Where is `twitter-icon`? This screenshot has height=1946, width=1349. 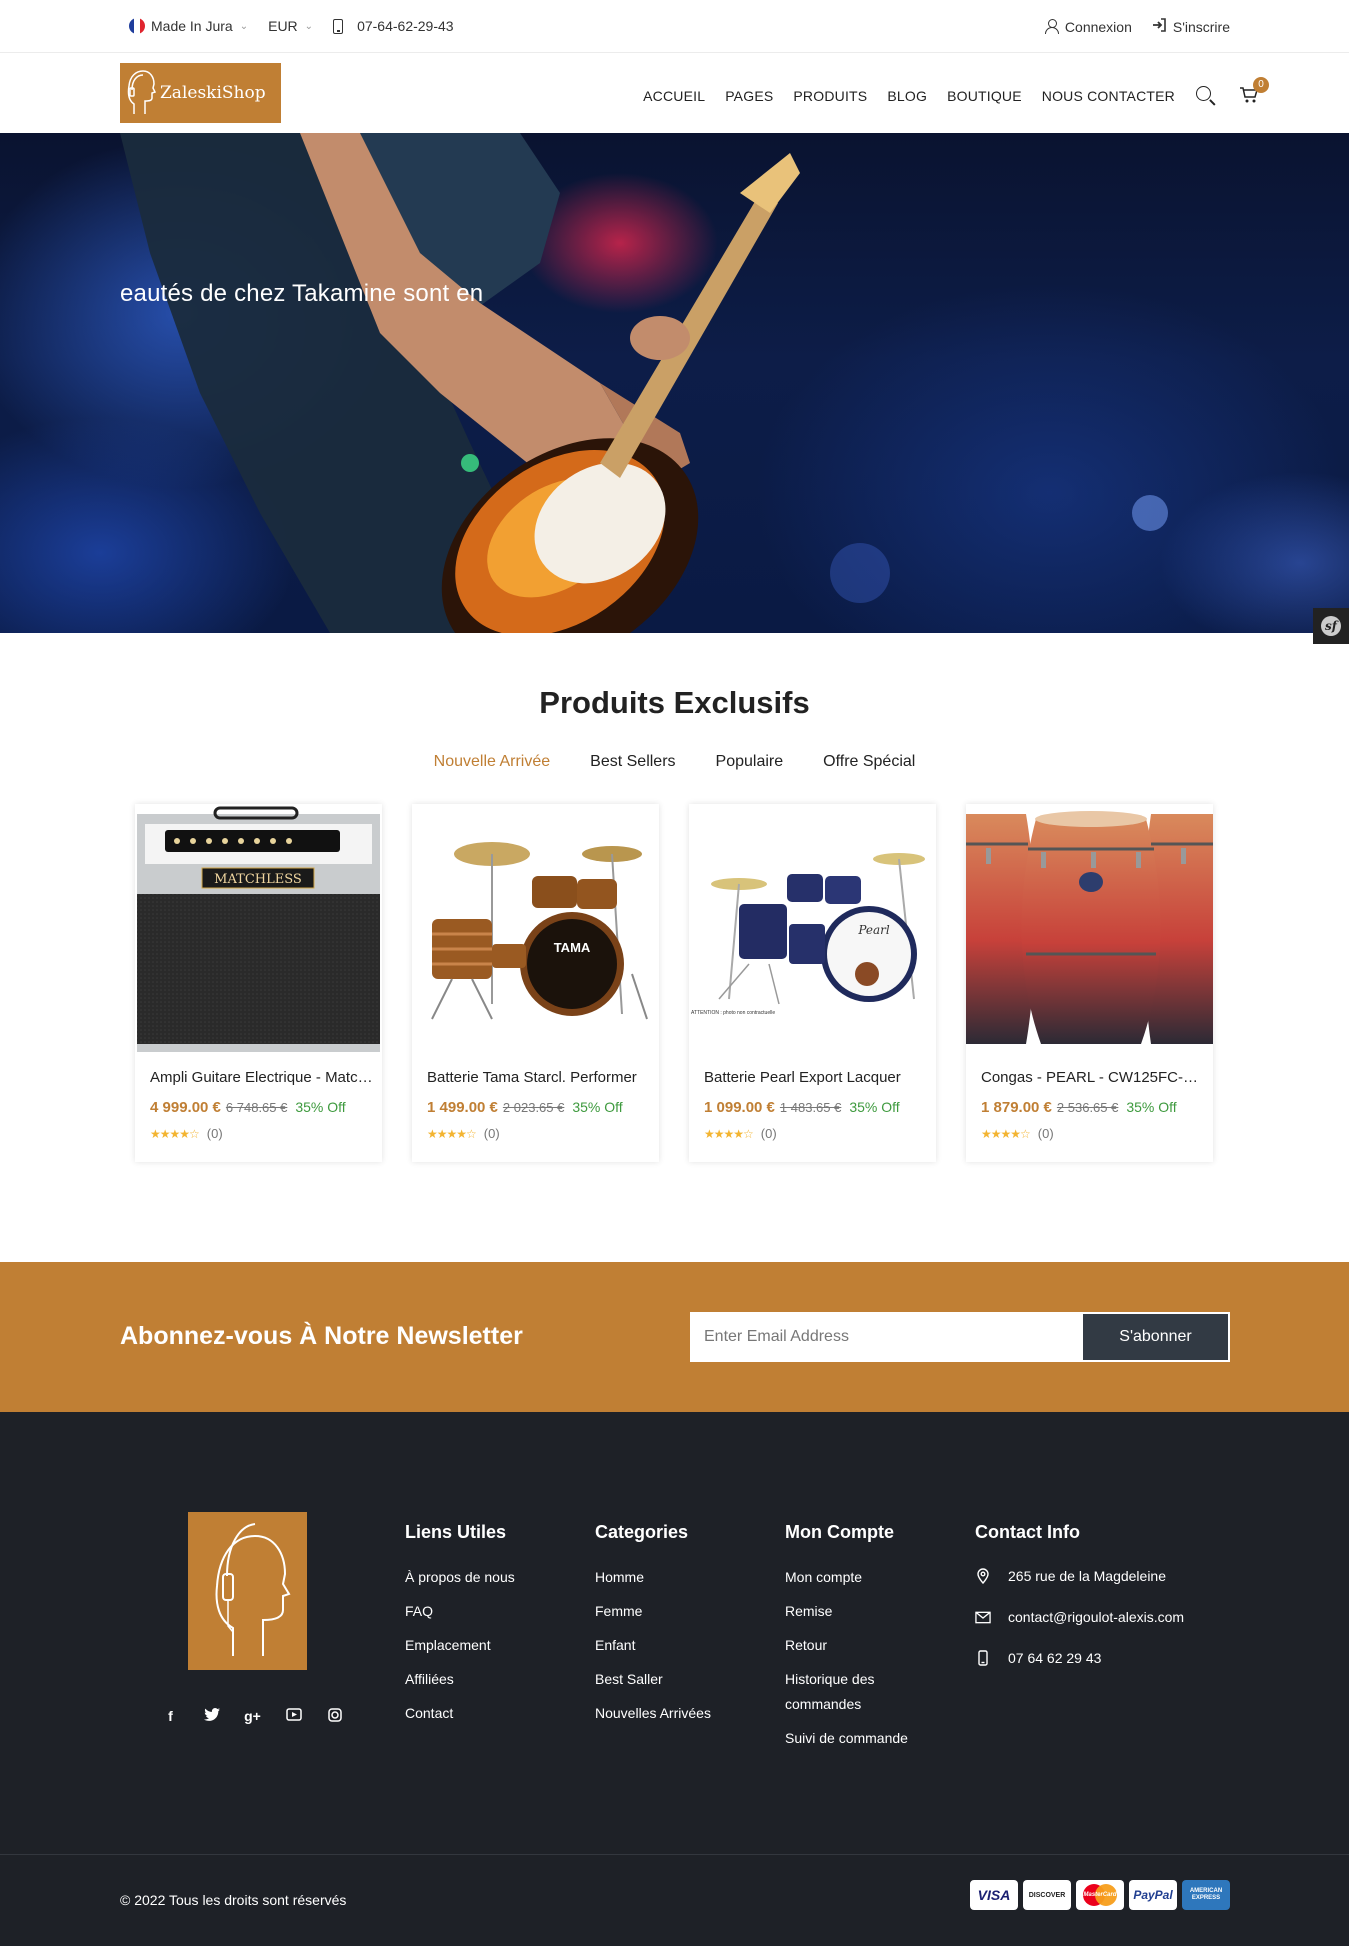
twitter-icon is located at coordinates (211, 1716).